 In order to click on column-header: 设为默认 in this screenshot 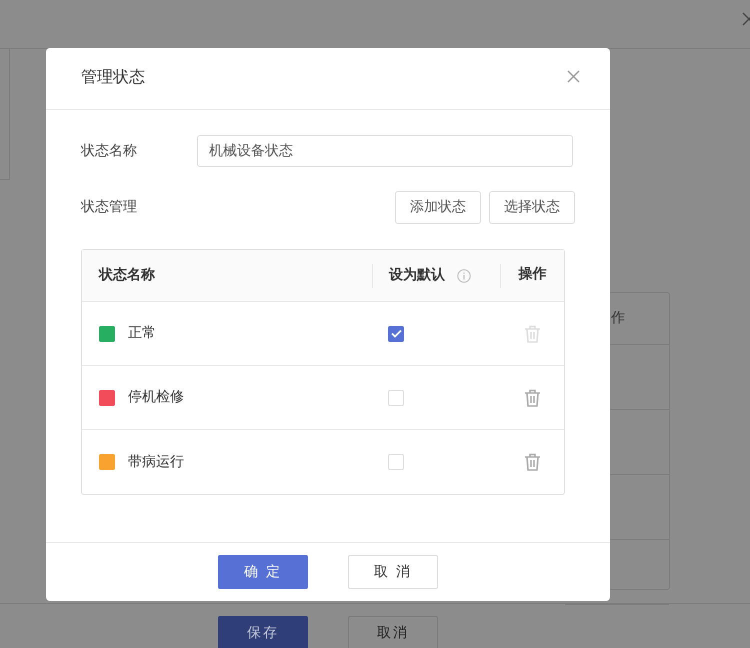, I will do `click(417, 275)`.